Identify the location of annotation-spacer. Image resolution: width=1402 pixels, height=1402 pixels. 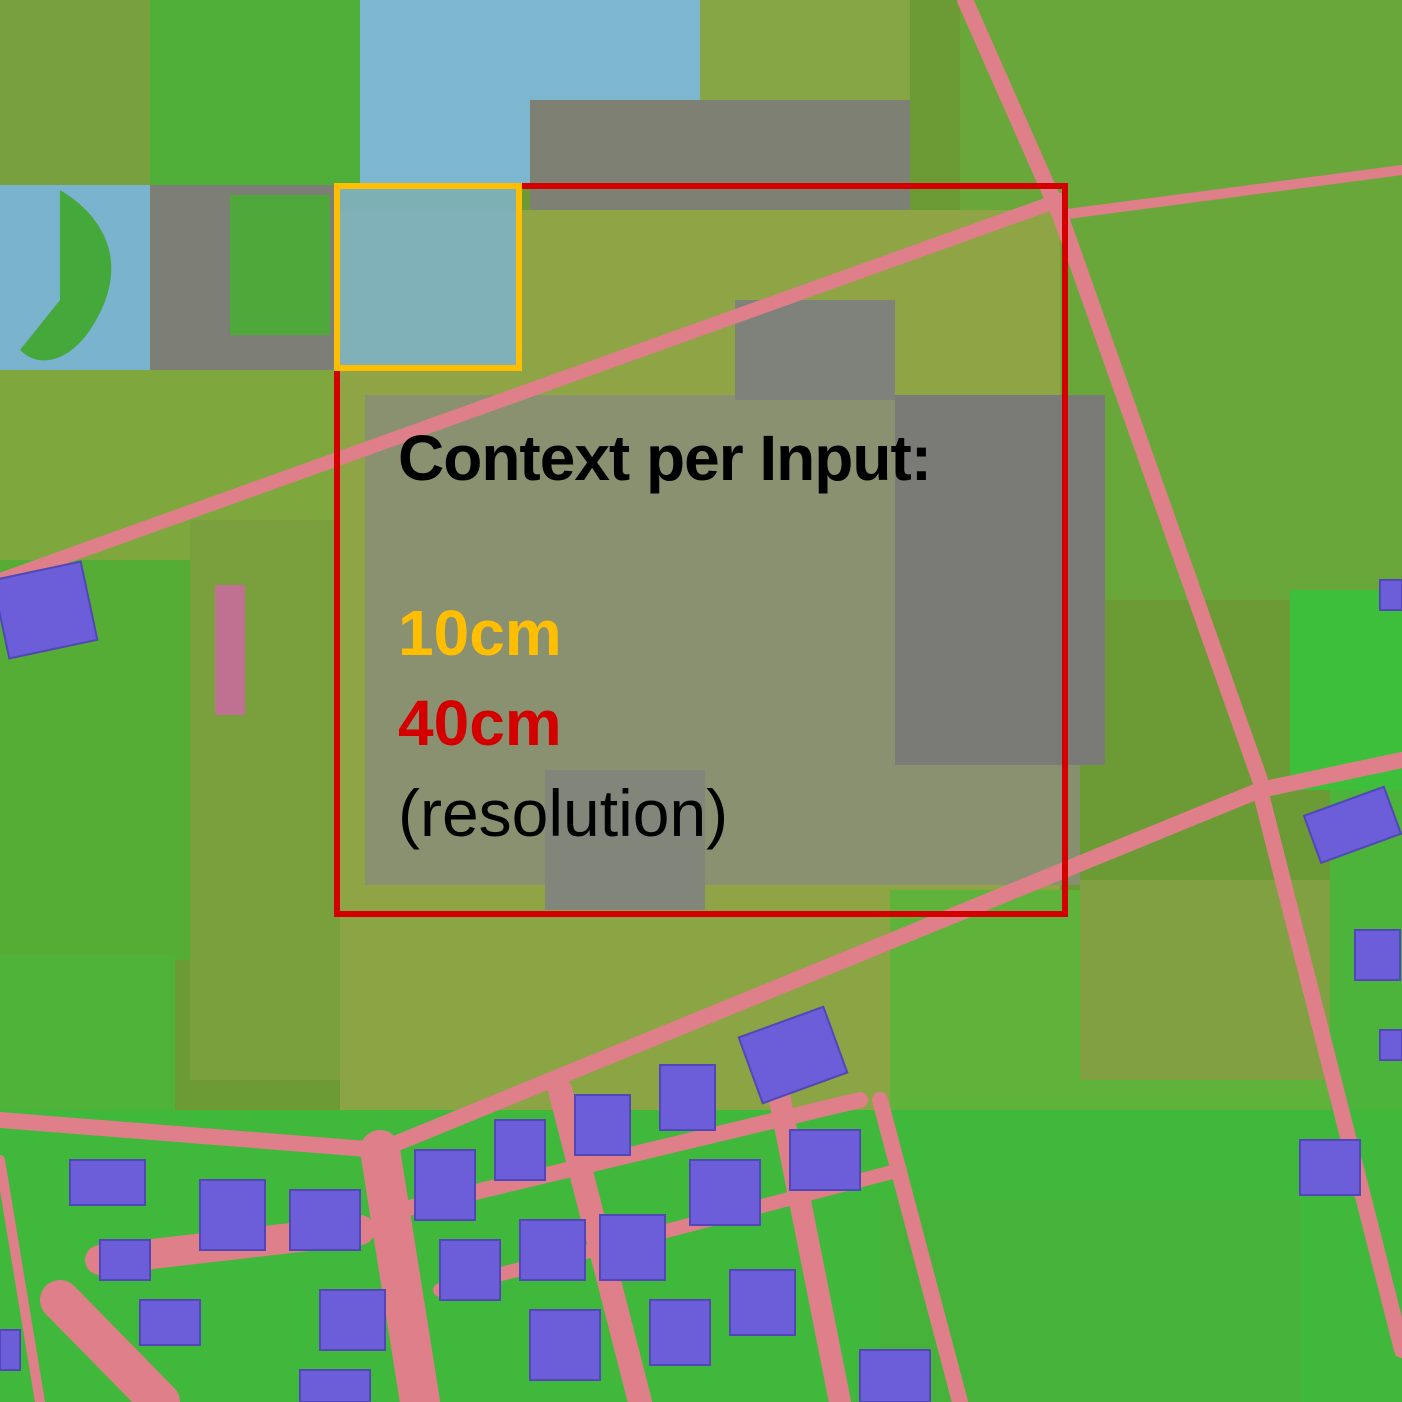
(708, 543).